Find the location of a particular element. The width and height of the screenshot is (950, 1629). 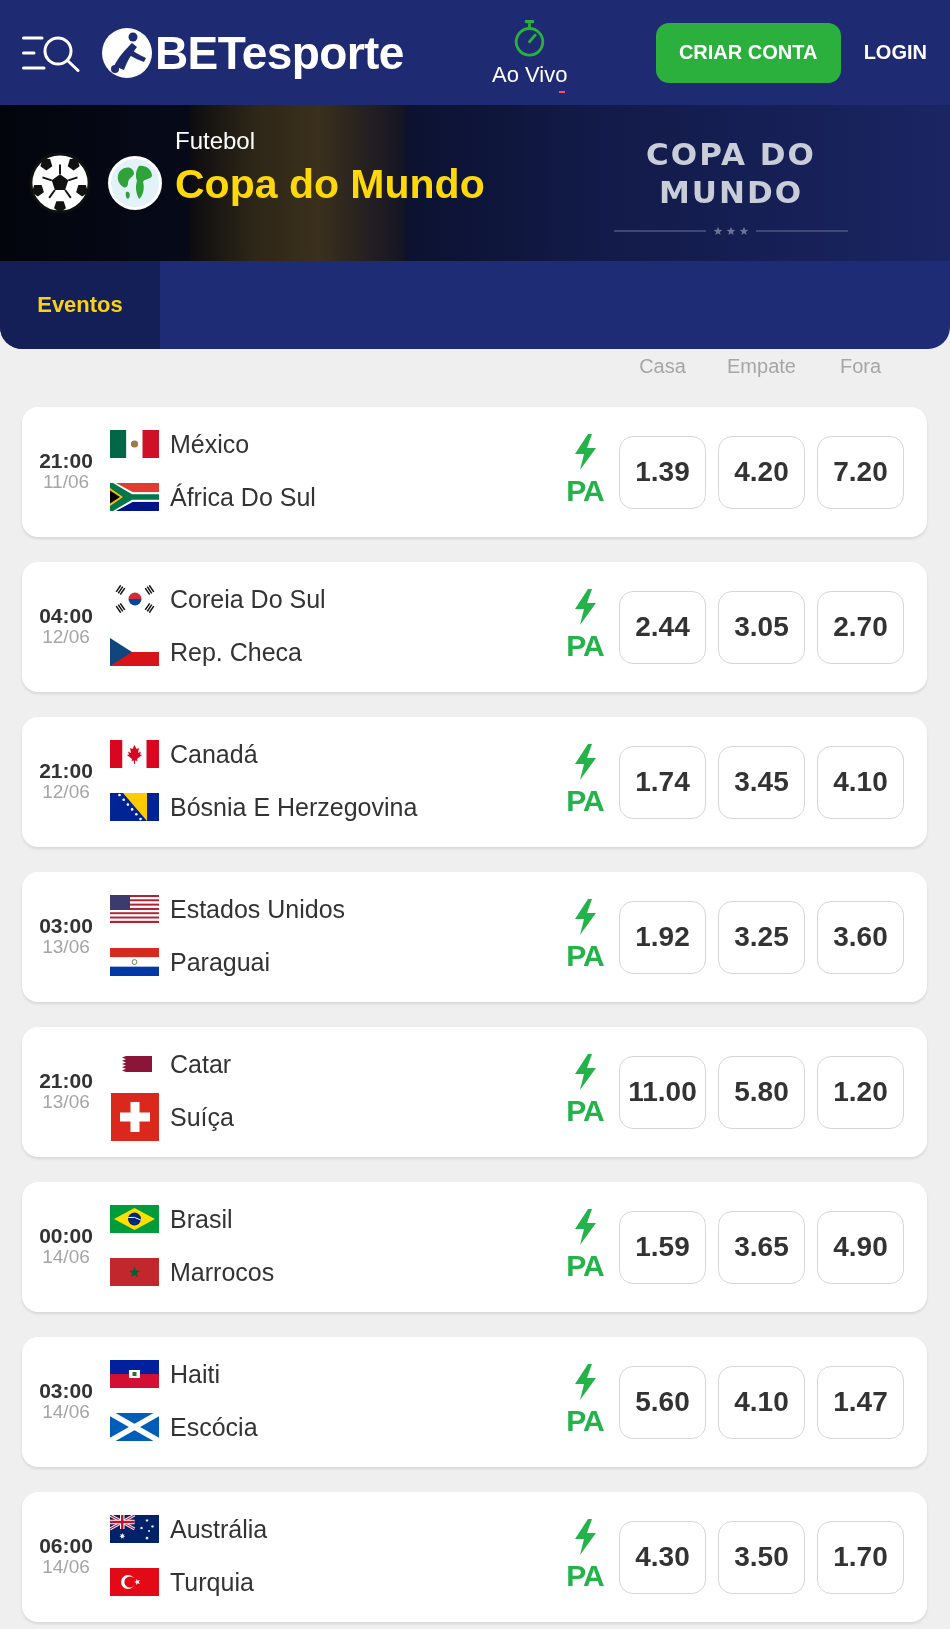

odds-button: 3.60 is located at coordinates (860, 937).